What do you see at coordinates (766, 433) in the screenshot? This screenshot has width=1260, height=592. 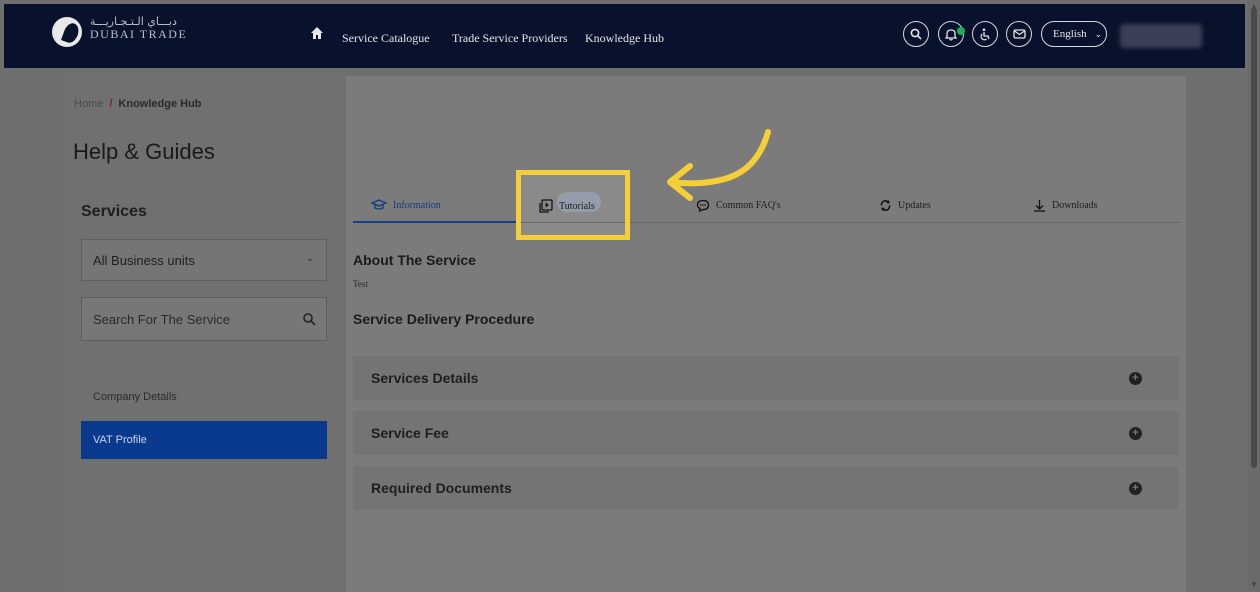 I see `accordion-service-fee: Service Fee +` at bounding box center [766, 433].